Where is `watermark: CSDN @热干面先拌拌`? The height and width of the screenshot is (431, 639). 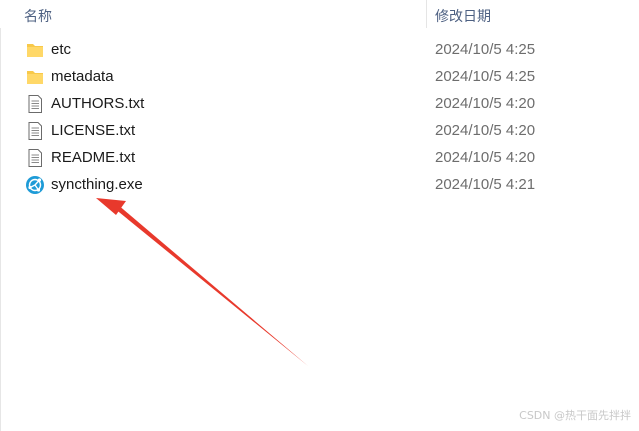
watermark: CSDN @热干面先拌拌 is located at coordinates (575, 415).